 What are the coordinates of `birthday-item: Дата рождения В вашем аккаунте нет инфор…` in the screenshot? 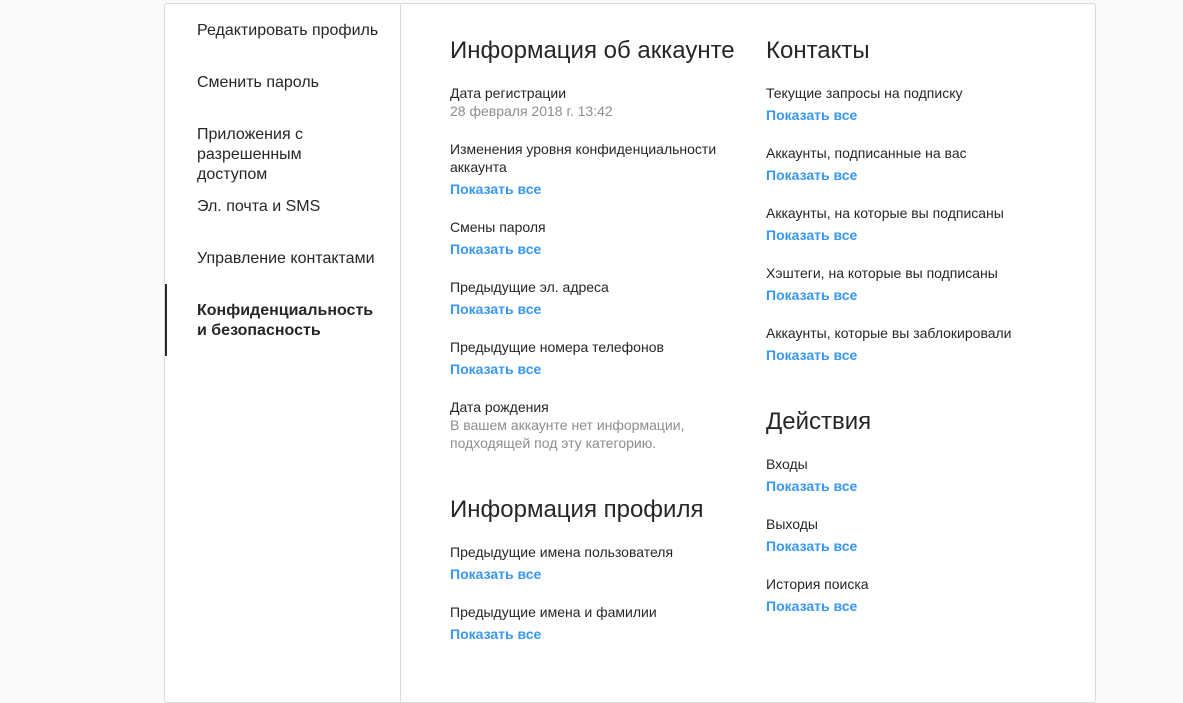 It's located at (575, 425).